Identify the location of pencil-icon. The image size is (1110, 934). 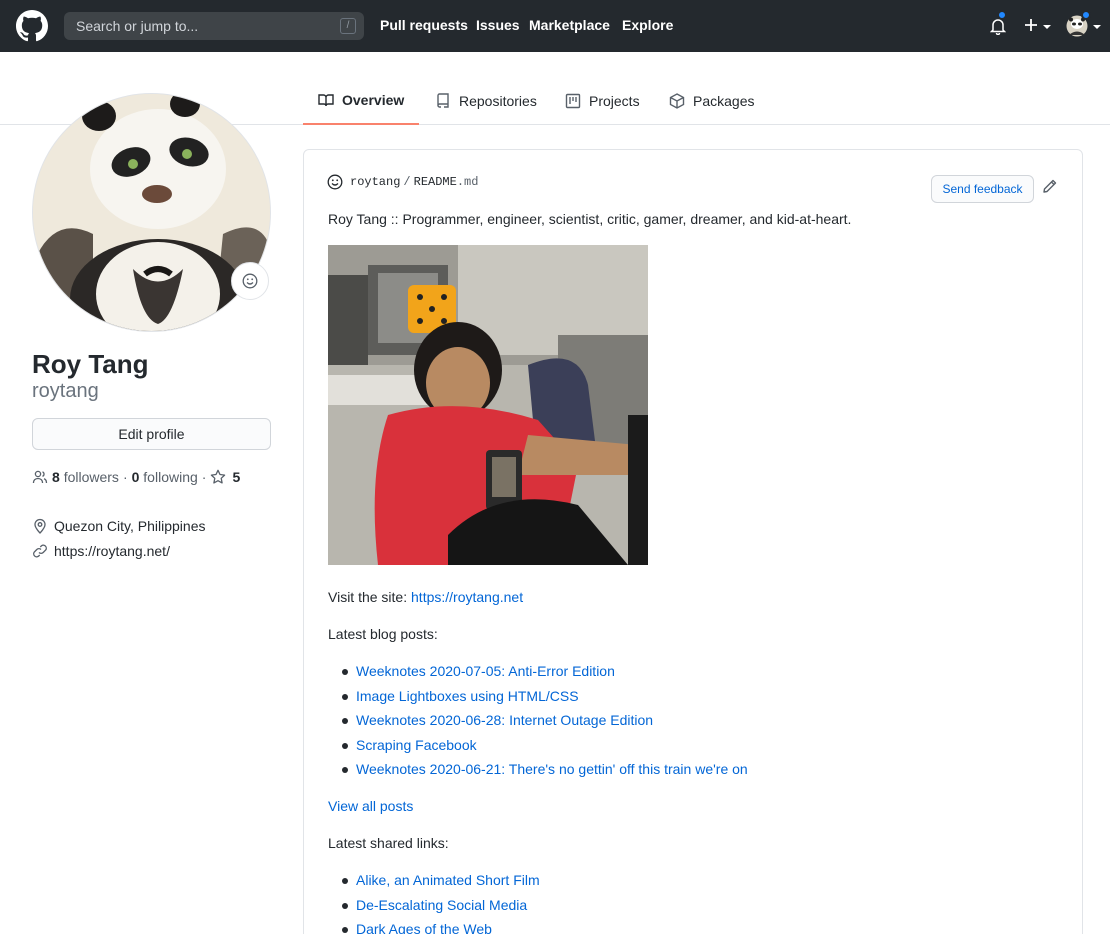
(1050, 186).